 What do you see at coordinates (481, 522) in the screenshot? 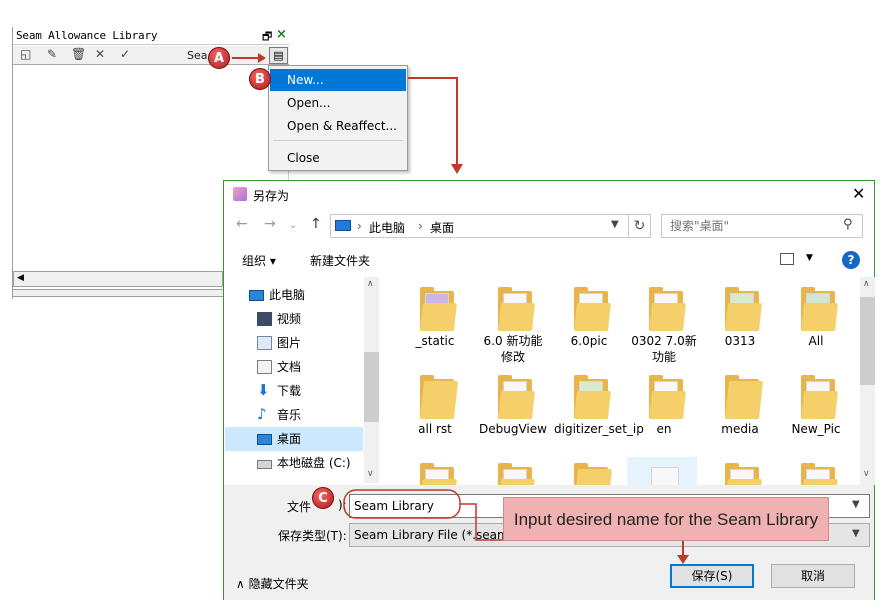
I see `annotation-connector-c` at bounding box center [481, 522].